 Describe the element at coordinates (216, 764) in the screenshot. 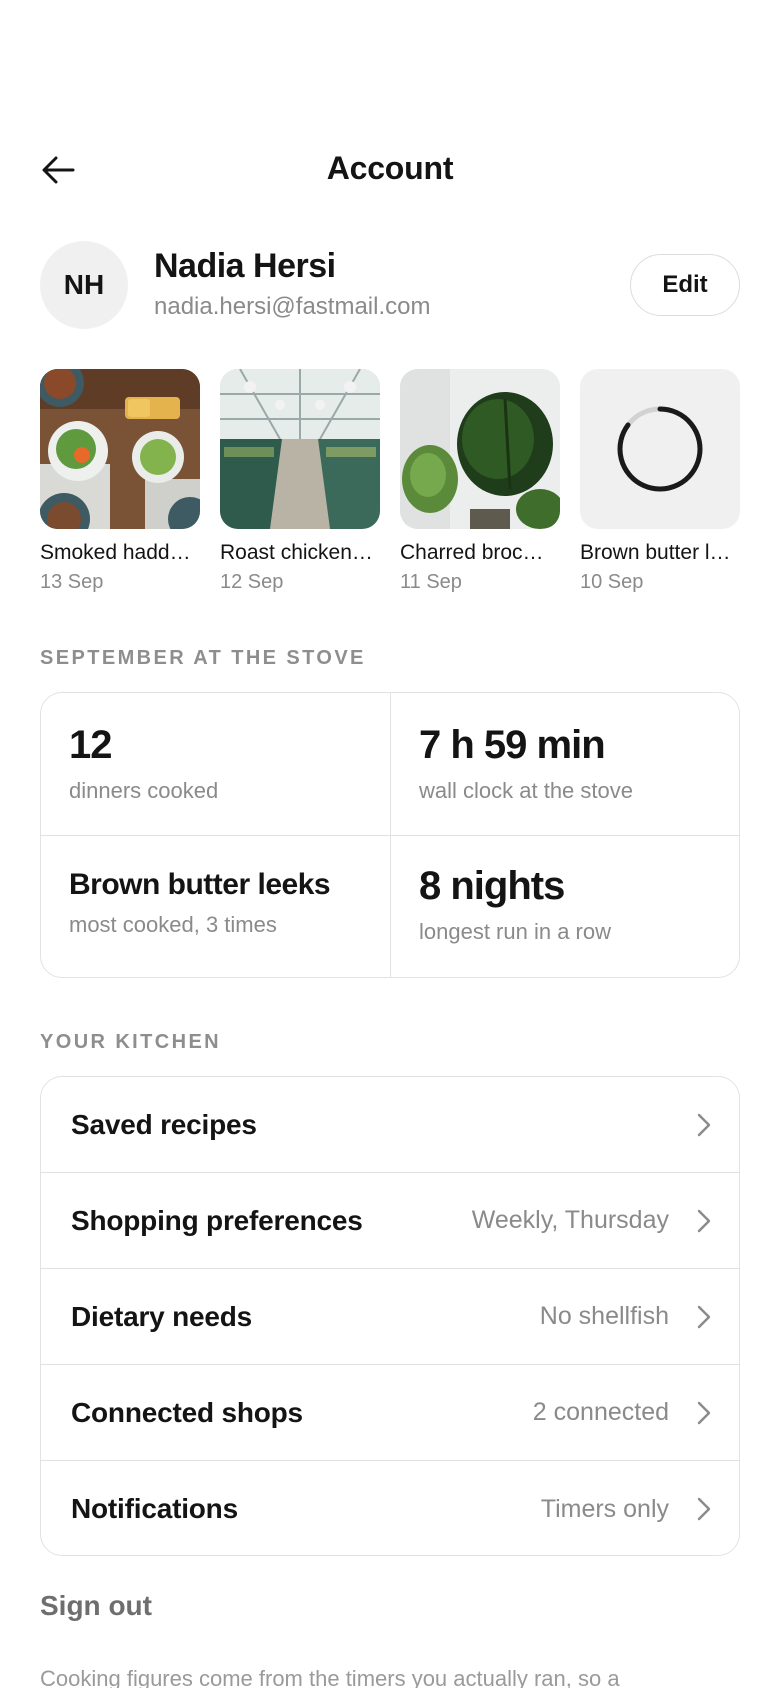

I see `stat-dinners-cooked: 12 dinners cooked` at that location.